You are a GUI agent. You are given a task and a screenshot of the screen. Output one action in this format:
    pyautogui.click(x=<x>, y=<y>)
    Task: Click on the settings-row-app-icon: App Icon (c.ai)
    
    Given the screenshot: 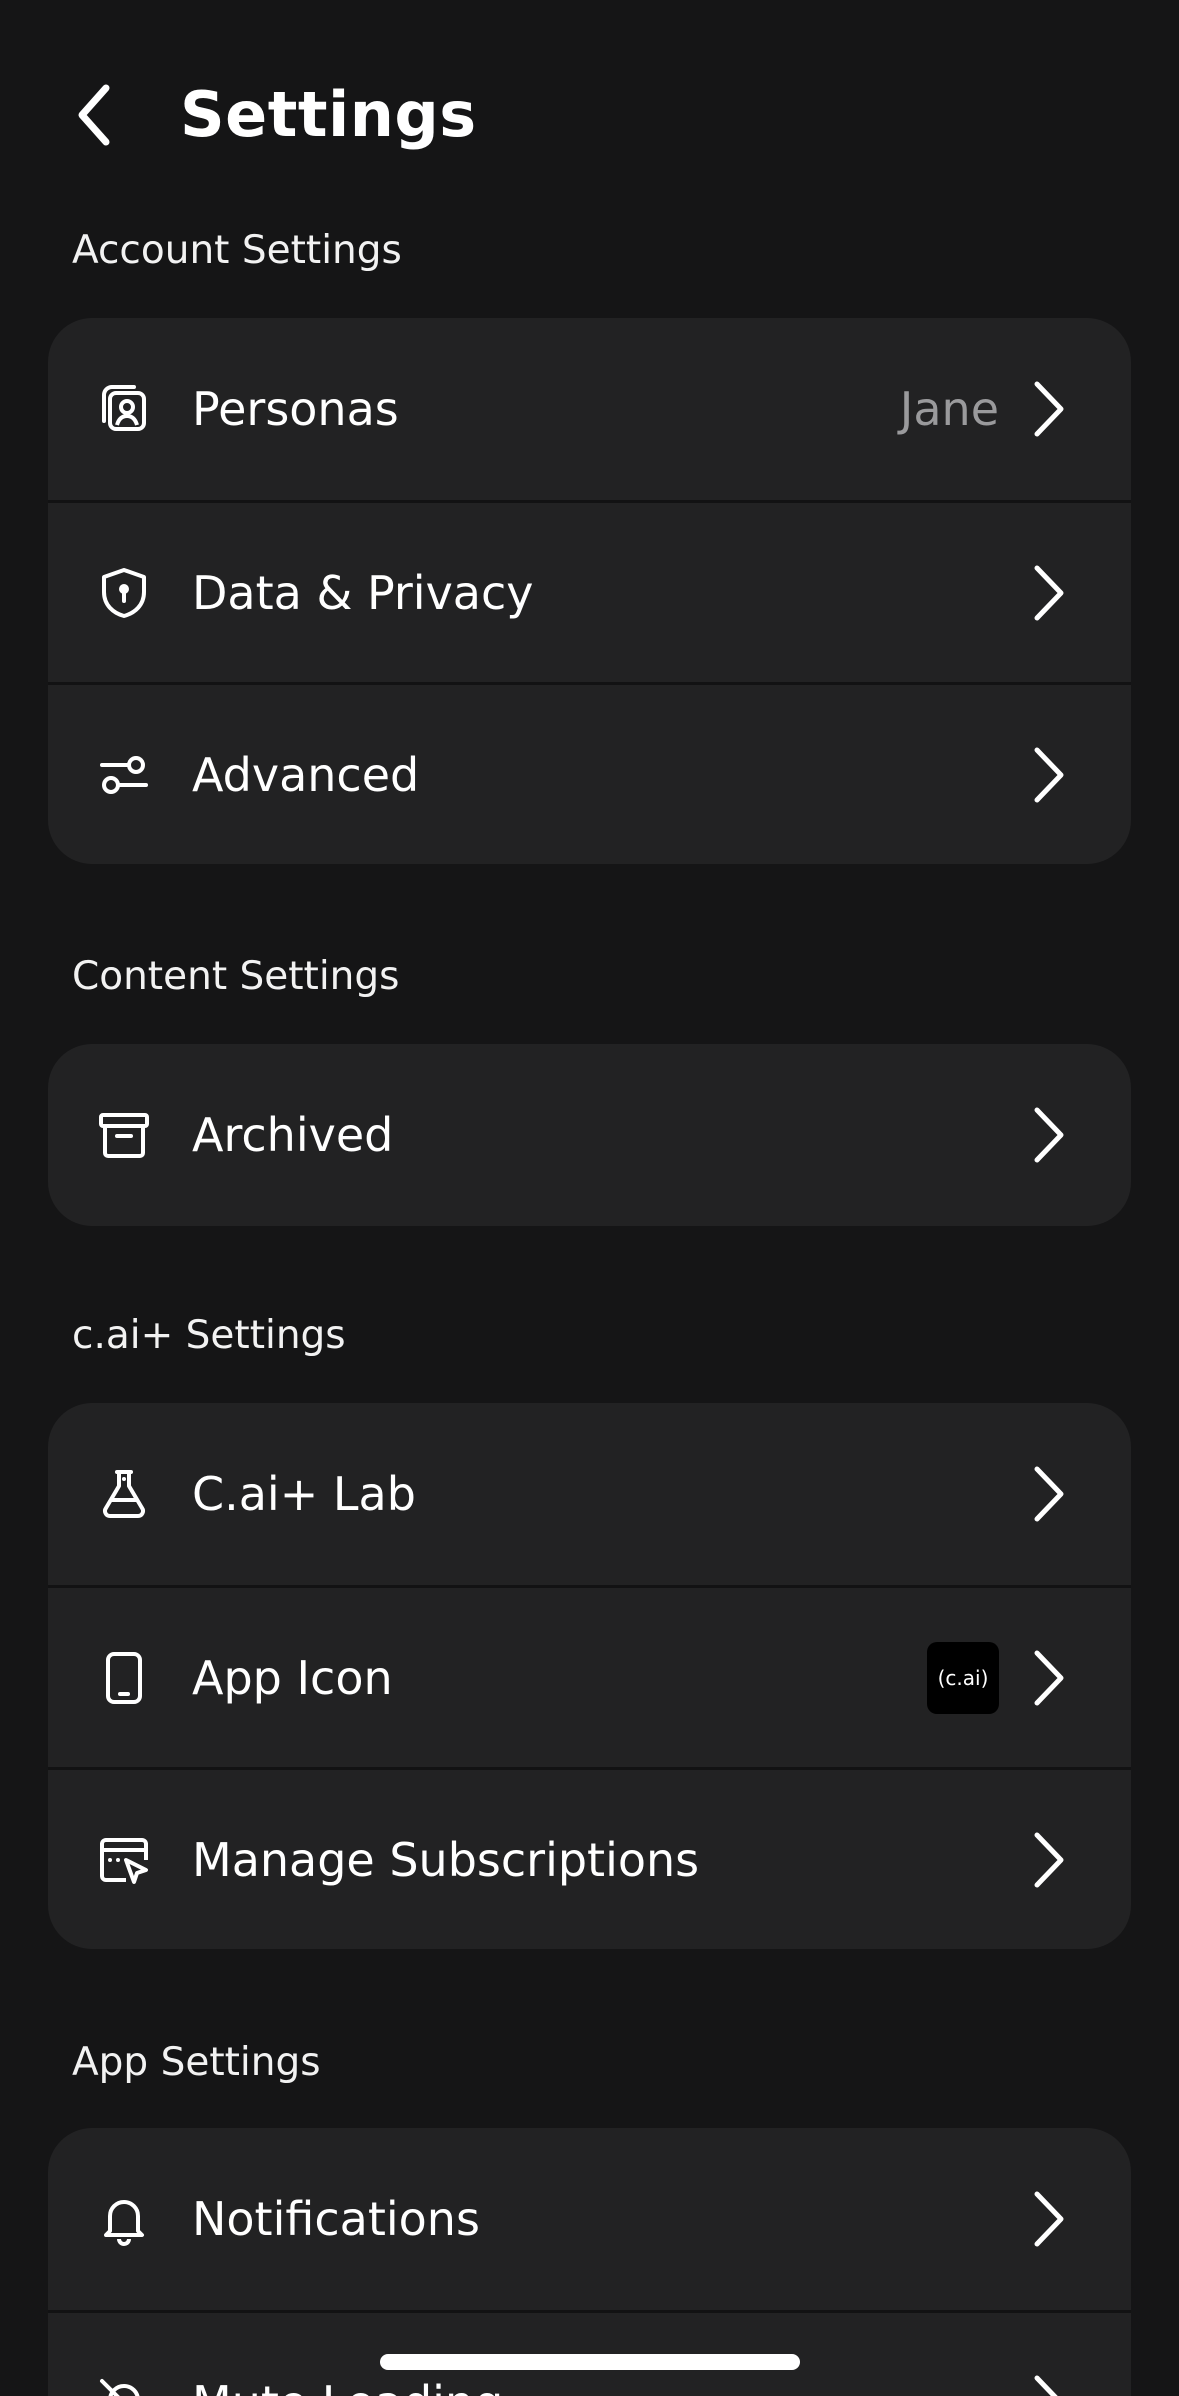 What is the action you would take?
    pyautogui.click(x=589, y=1676)
    